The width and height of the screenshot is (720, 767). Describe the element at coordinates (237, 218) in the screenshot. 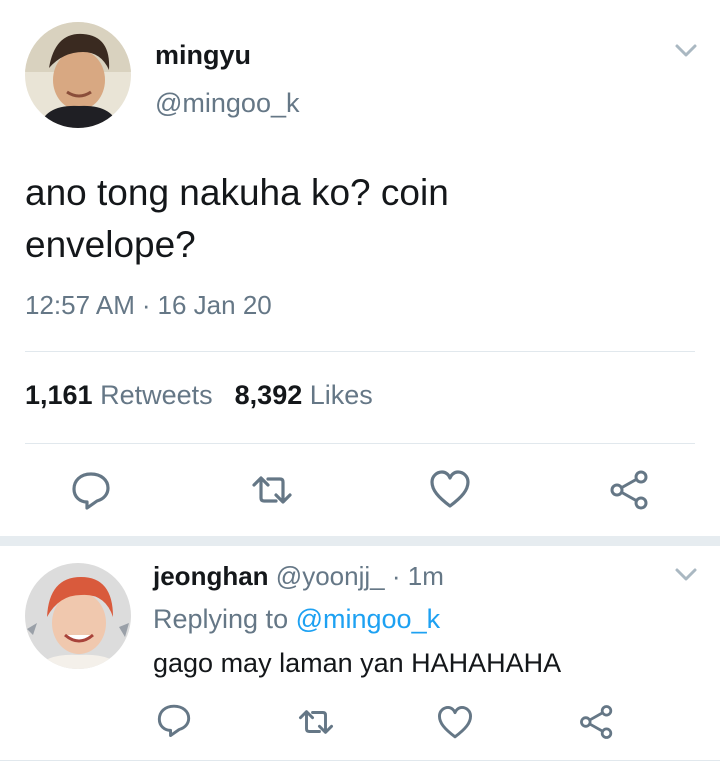

I see `tweet-text: ano tong nakuha ko? coin envelope?` at that location.